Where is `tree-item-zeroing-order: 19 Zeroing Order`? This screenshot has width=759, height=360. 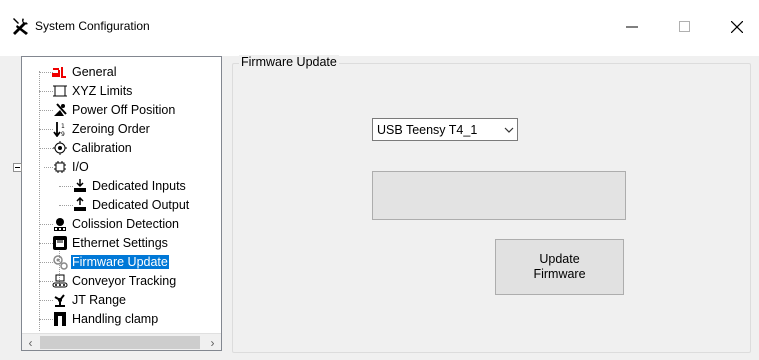 tree-item-zeroing-order: 19 Zeroing Order is located at coordinates (101, 128).